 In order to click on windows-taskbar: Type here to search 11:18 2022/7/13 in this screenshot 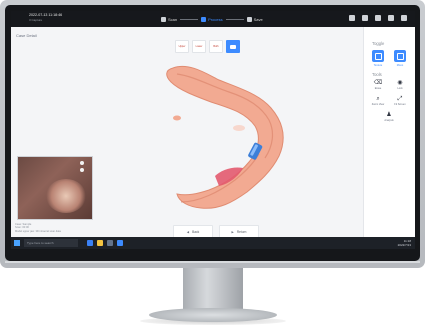, I will do `click(213, 243)`.